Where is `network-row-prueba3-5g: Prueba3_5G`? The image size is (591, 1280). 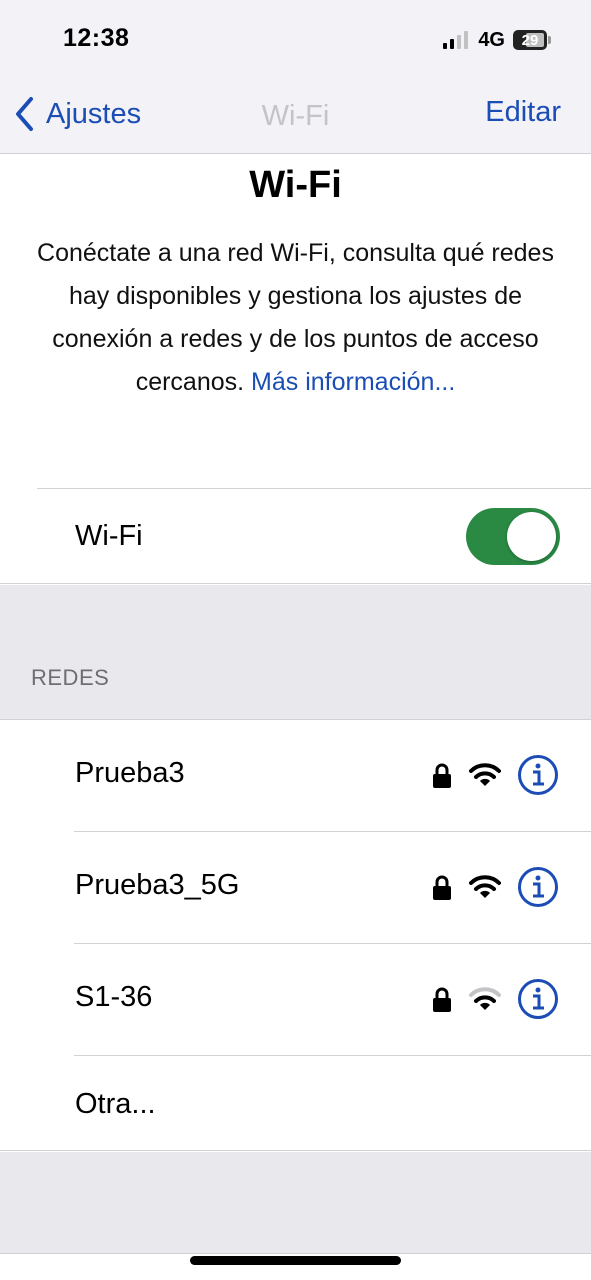 network-row-prueba3-5g: Prueba3_5G is located at coordinates (295, 888).